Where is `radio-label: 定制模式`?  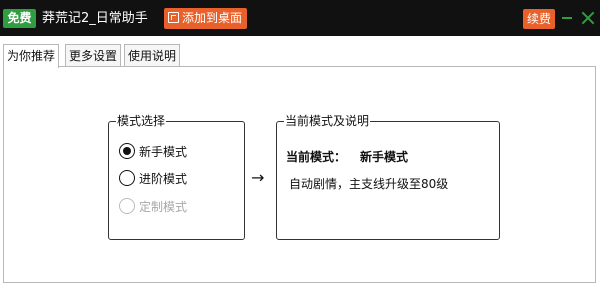 radio-label: 定制模式 is located at coordinates (163, 207).